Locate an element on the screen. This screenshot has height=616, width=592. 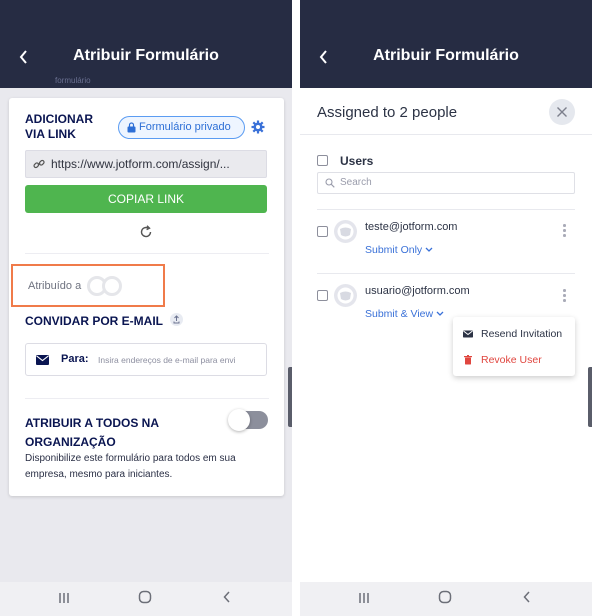
trash-icon is located at coordinates (468, 360).